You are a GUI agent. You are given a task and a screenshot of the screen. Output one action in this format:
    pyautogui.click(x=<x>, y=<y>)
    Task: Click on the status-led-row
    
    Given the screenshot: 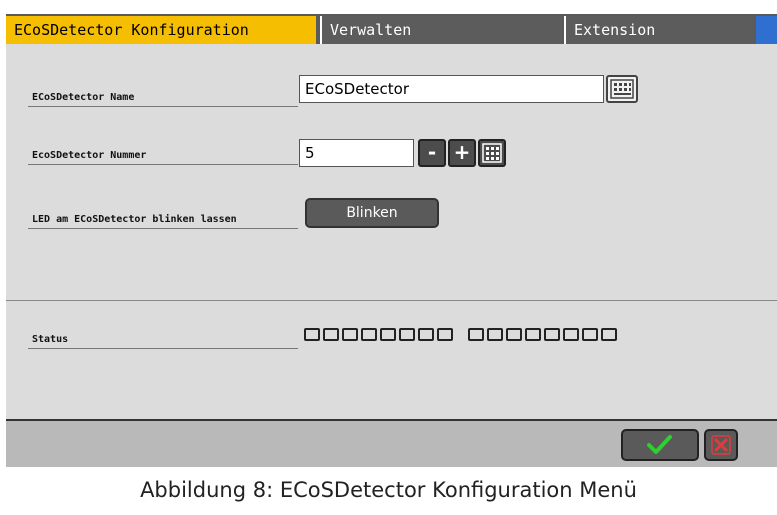 What is the action you would take?
    pyautogui.click(x=462, y=334)
    